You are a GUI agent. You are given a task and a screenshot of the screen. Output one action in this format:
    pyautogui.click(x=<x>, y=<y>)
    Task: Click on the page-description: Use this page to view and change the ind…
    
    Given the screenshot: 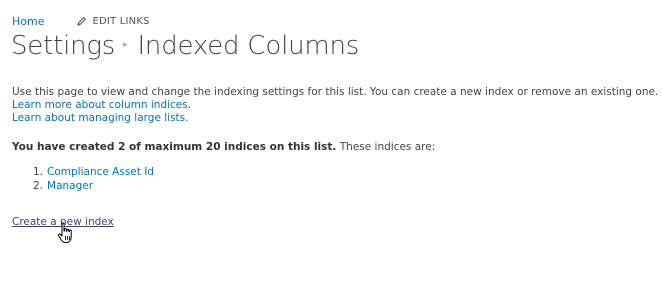 What is the action you would take?
    pyautogui.click(x=335, y=105)
    